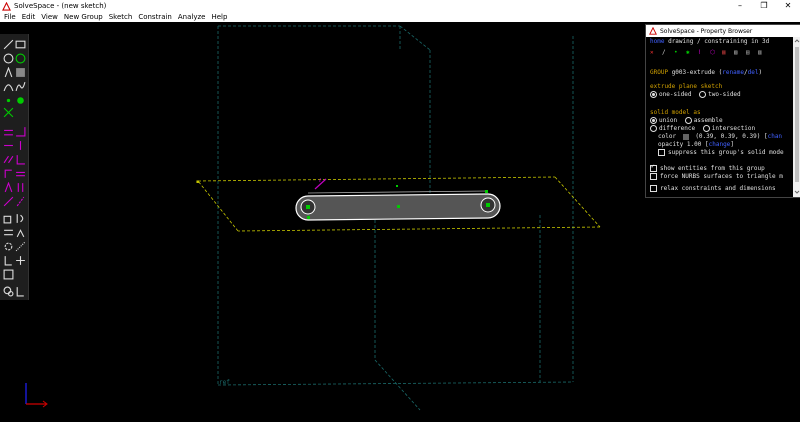 Image resolution: width=800 pixels, height=422 pixels. Describe the element at coordinates (224, 382) in the screenshot. I see `ref-label: ref` at that location.